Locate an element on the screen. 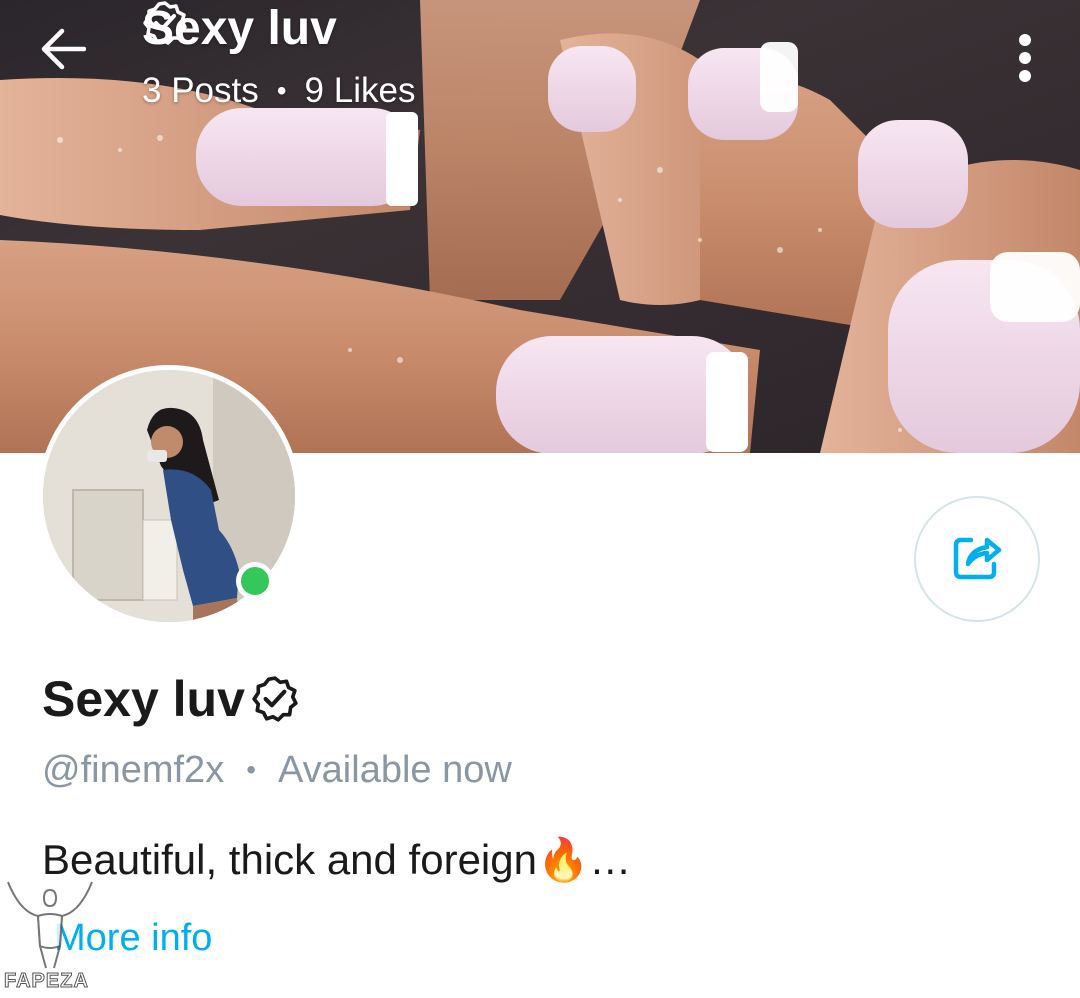 The height and width of the screenshot is (998, 1080). share-button is located at coordinates (977, 559).